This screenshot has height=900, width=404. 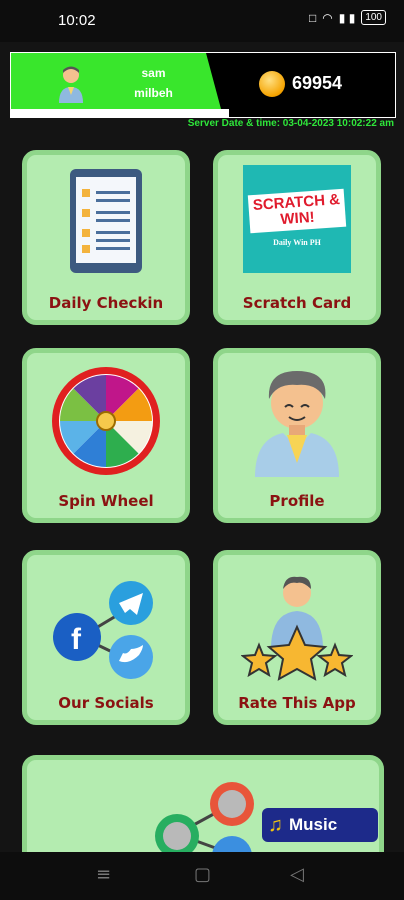 I want to click on scratch-card-card: SCRATCH & WIN! Daily Win PH Scratch Card, so click(x=297, y=237).